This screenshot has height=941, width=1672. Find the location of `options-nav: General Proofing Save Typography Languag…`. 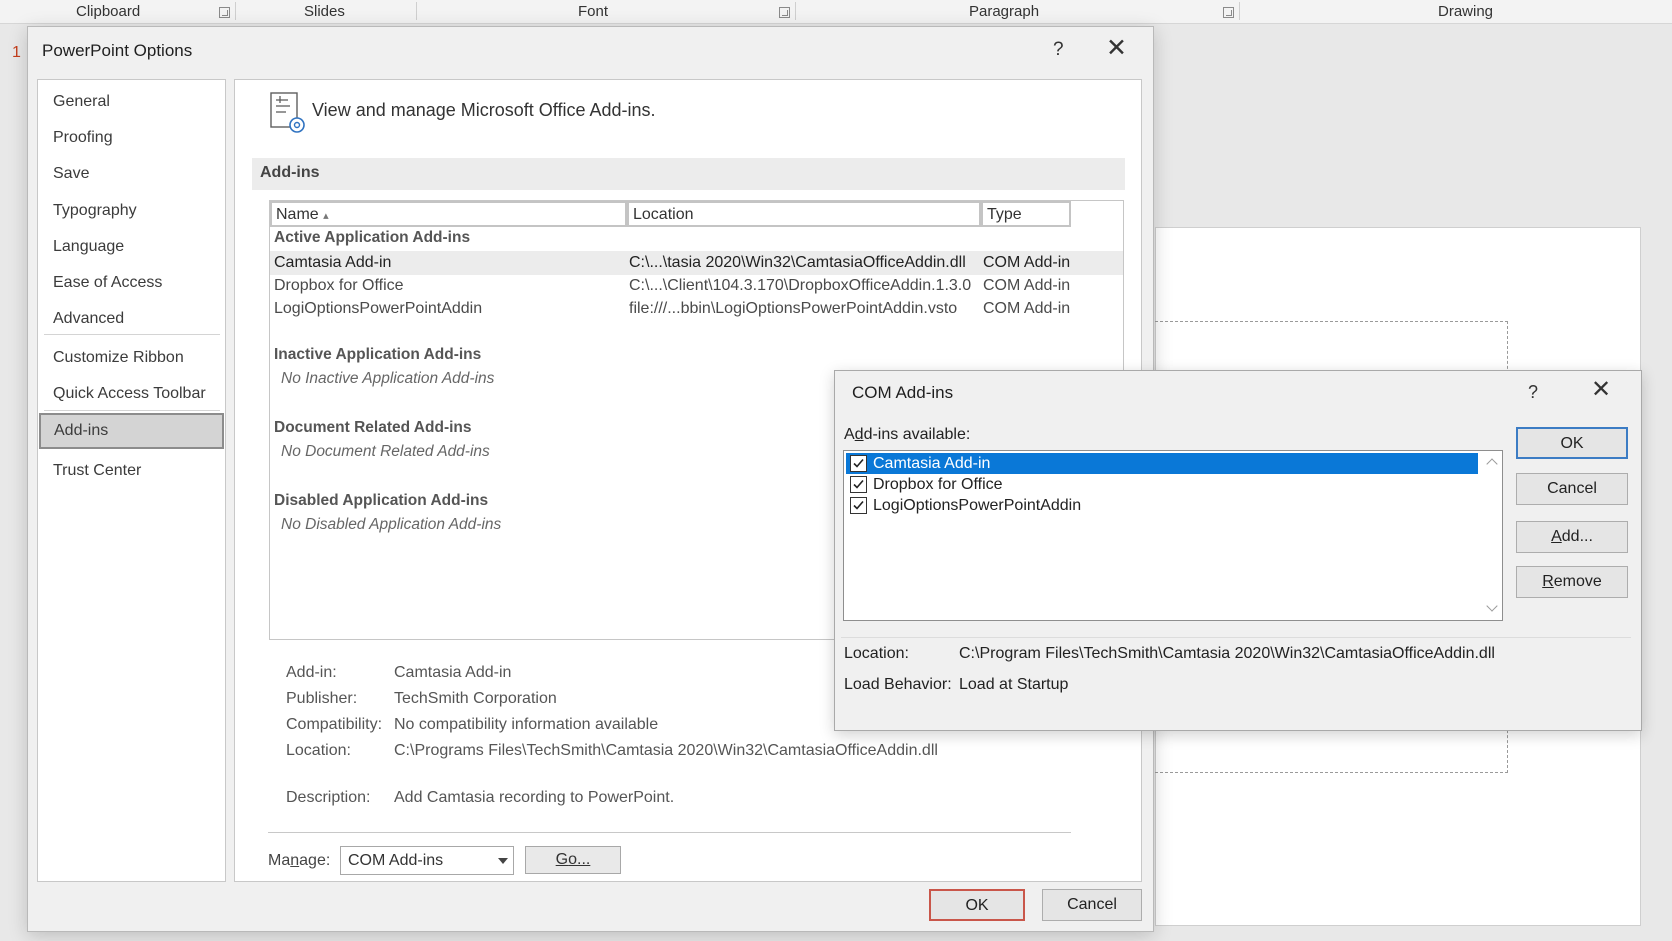

options-nav: General Proofing Save Typography Languag… is located at coordinates (131, 480).